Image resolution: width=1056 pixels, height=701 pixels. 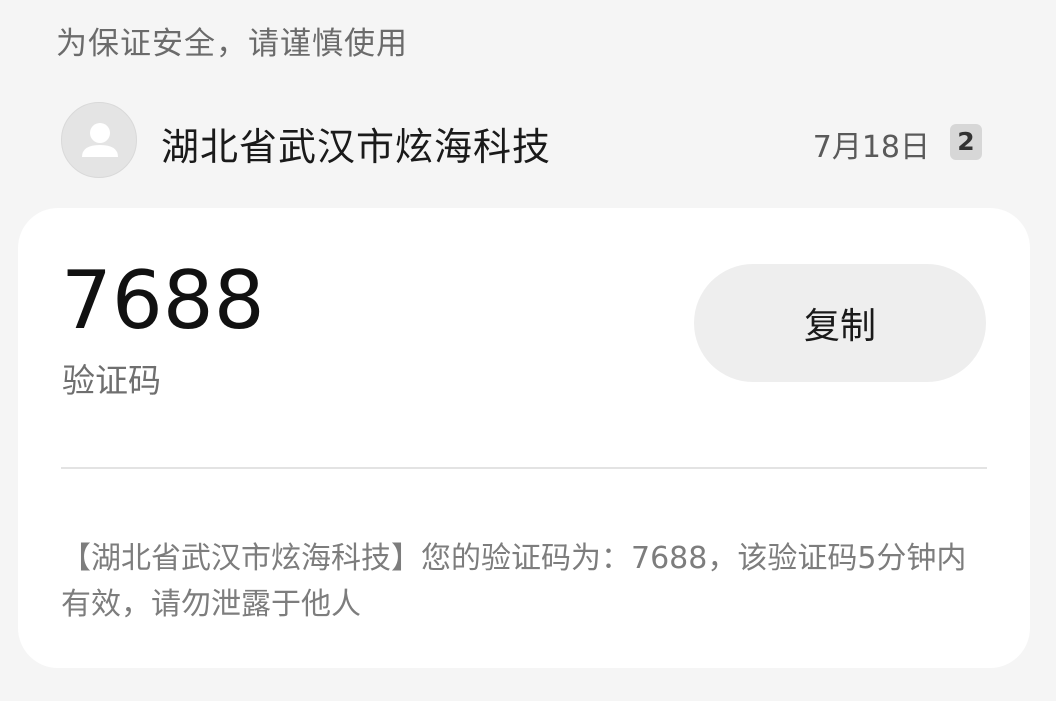 What do you see at coordinates (840, 323) in the screenshot?
I see `copy-button: 复制` at bounding box center [840, 323].